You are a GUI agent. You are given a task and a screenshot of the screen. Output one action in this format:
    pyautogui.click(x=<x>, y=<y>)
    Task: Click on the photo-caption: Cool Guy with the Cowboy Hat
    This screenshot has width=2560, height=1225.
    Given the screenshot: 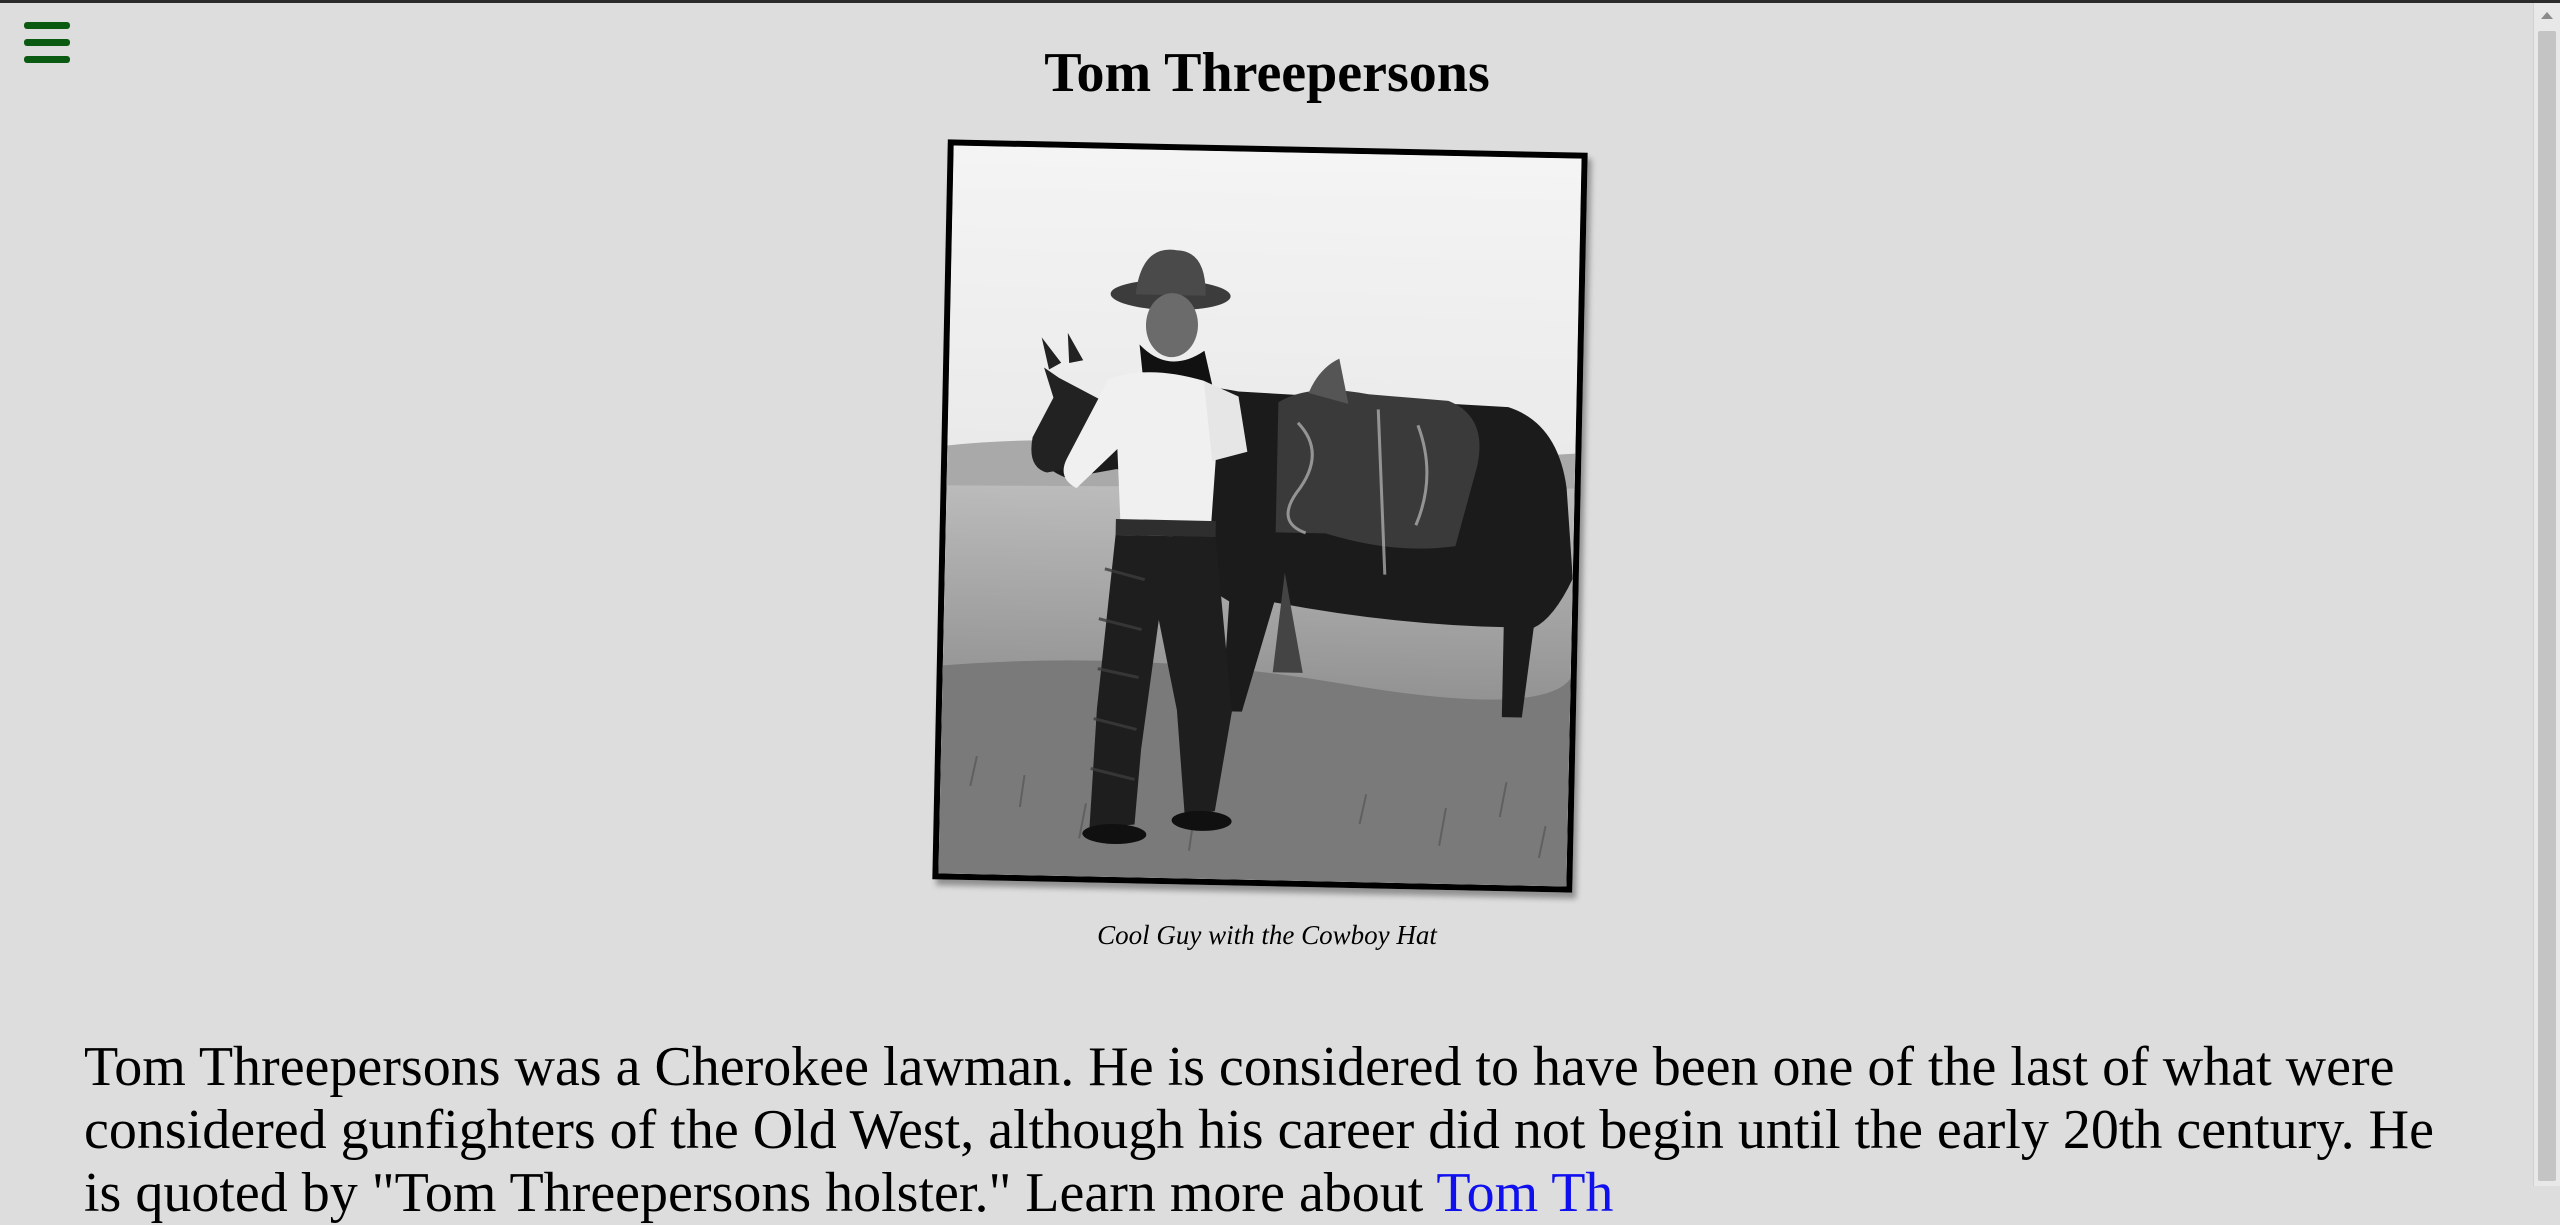 What is the action you would take?
    pyautogui.click(x=1267, y=935)
    